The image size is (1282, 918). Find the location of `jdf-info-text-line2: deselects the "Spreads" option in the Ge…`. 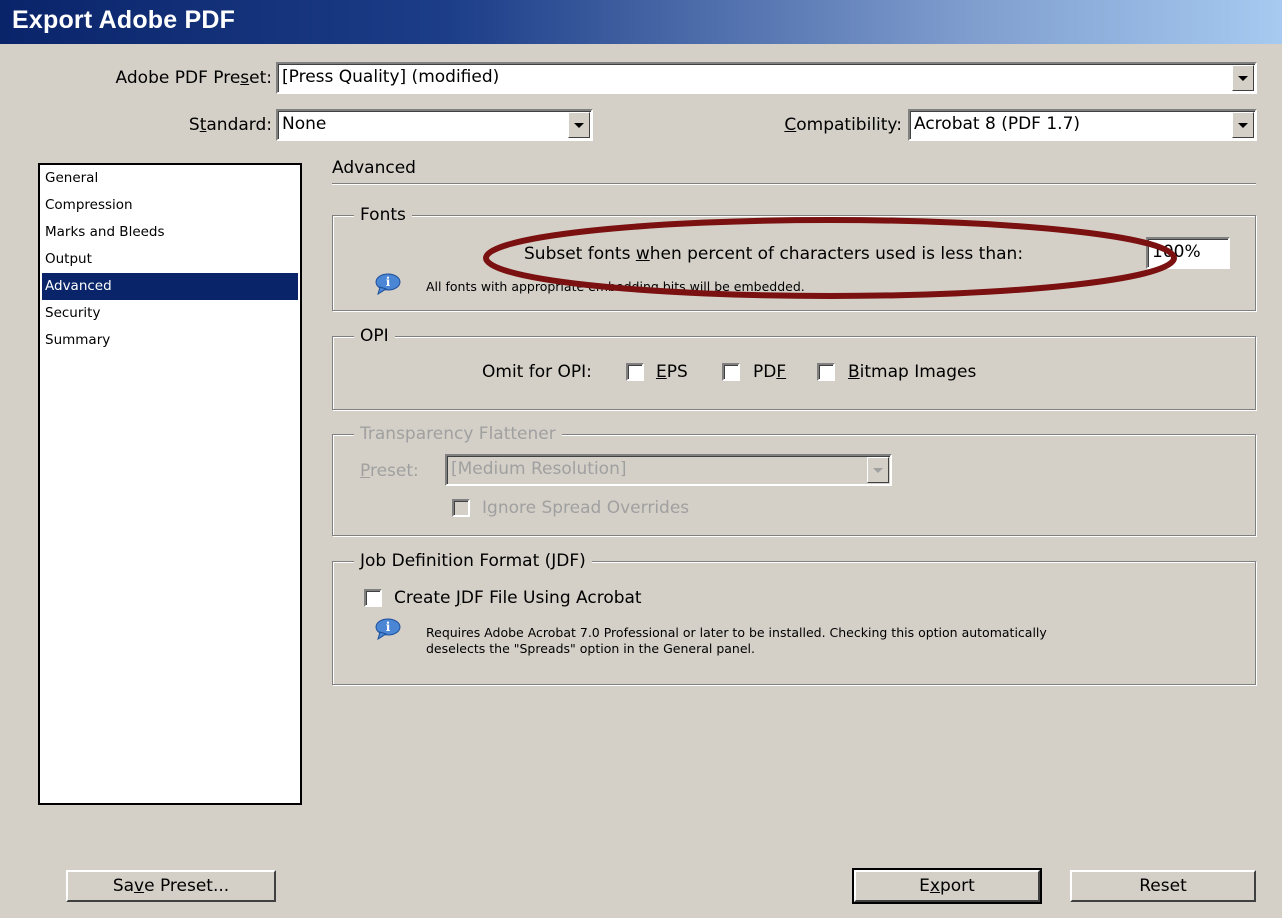

jdf-info-text-line2: deselects the "Spreads" option in the Ge… is located at coordinates (590, 648).